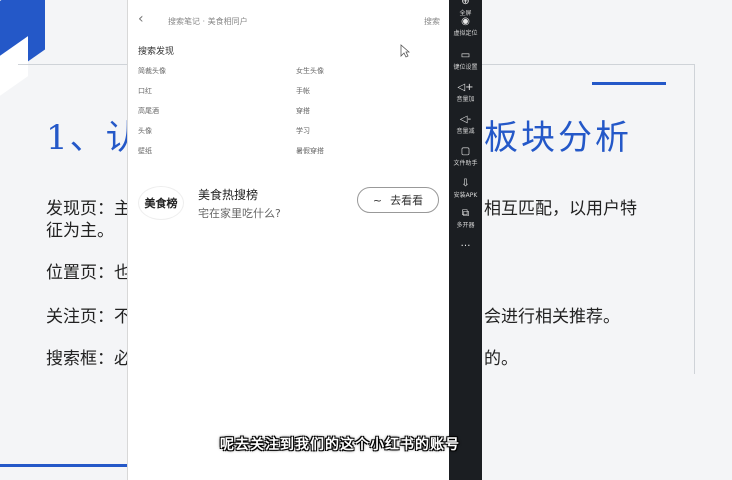 This screenshot has height=480, width=732. Describe the element at coordinates (465, 163) in the screenshot. I see `file-assistant-label: 文件助手` at that location.